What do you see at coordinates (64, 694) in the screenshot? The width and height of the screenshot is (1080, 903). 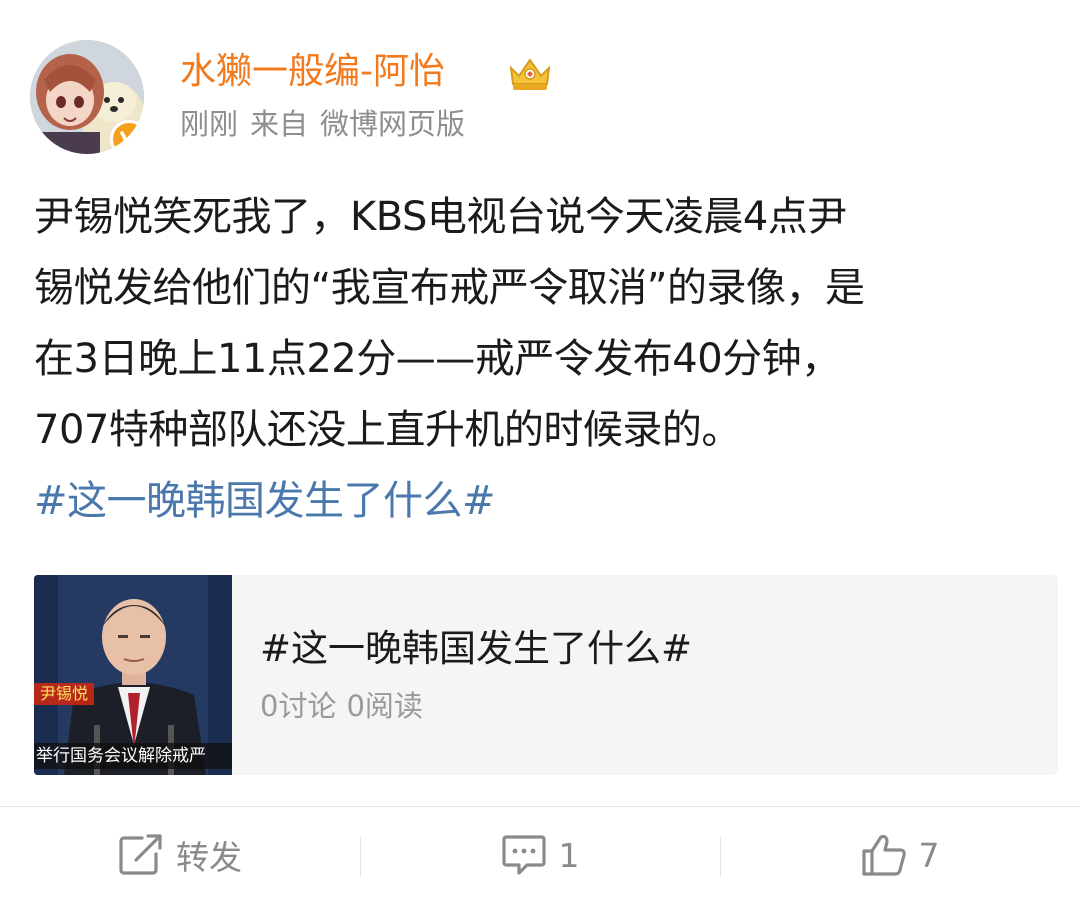 I see `thumbnail-tag: 尹锡悦` at bounding box center [64, 694].